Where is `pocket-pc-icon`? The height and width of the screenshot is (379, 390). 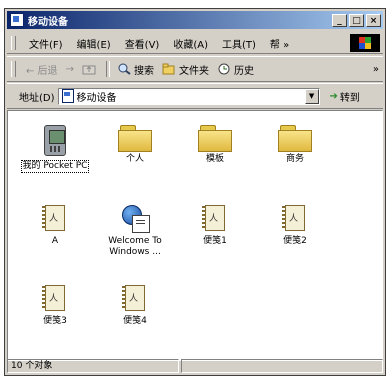
pocket-pc-icon is located at coordinates (55, 141).